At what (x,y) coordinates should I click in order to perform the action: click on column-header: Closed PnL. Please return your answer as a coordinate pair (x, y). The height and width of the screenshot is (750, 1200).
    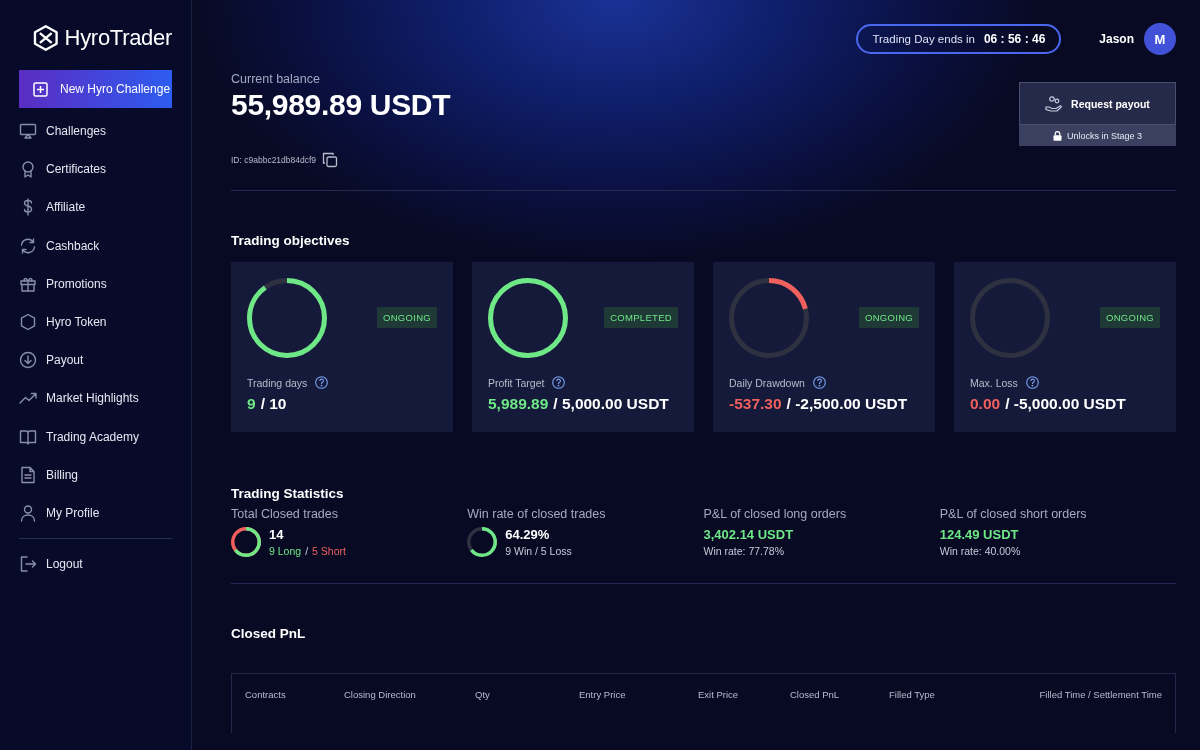
    Looking at the image, I should click on (815, 694).